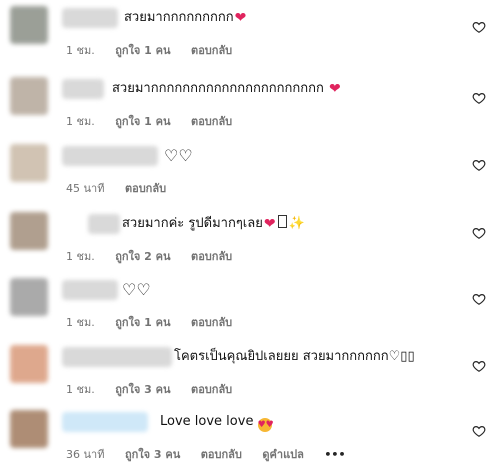  What do you see at coordinates (217, 423) in the screenshot?
I see `comment-text: Love love love ♥♥` at bounding box center [217, 423].